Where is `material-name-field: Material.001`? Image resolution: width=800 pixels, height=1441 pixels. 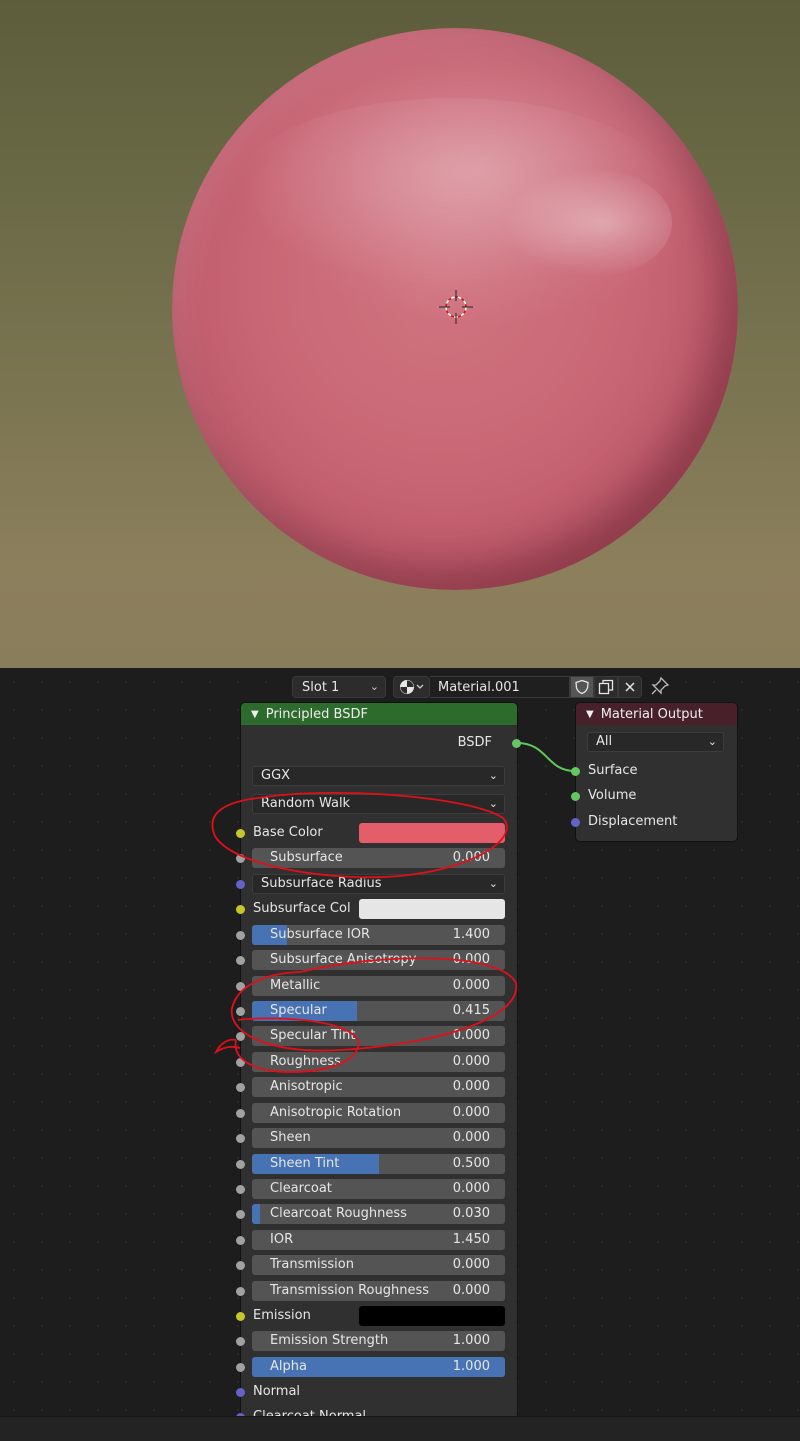
material-name-field: Material.001 is located at coordinates (500, 687).